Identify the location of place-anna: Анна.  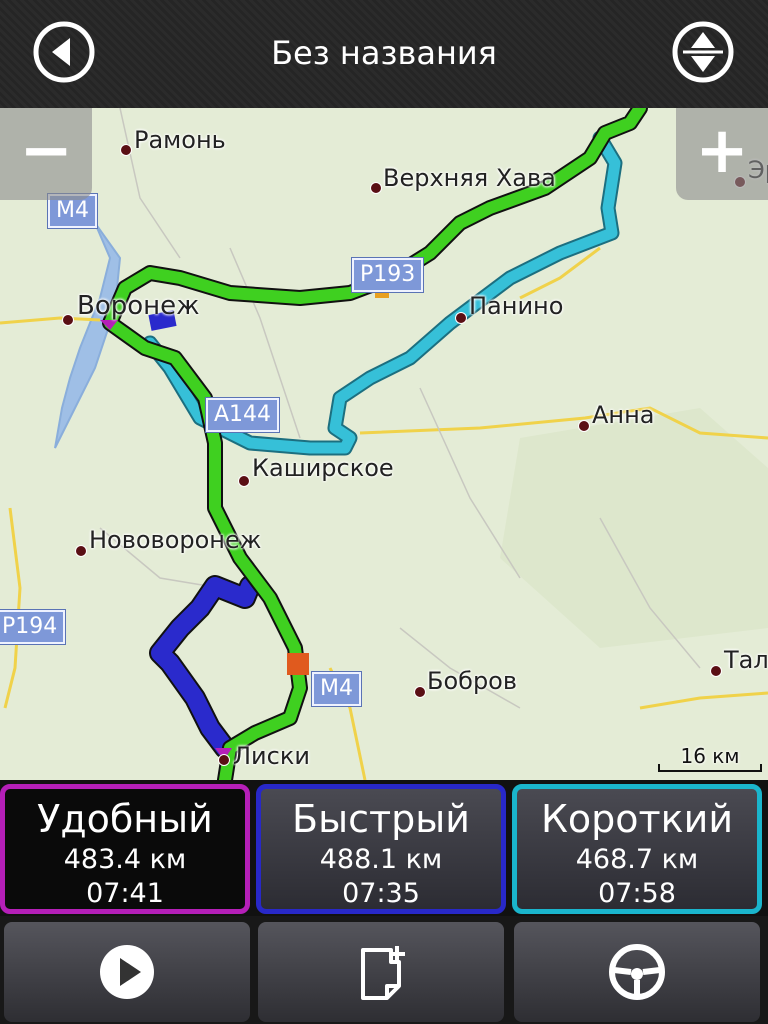
(623, 415).